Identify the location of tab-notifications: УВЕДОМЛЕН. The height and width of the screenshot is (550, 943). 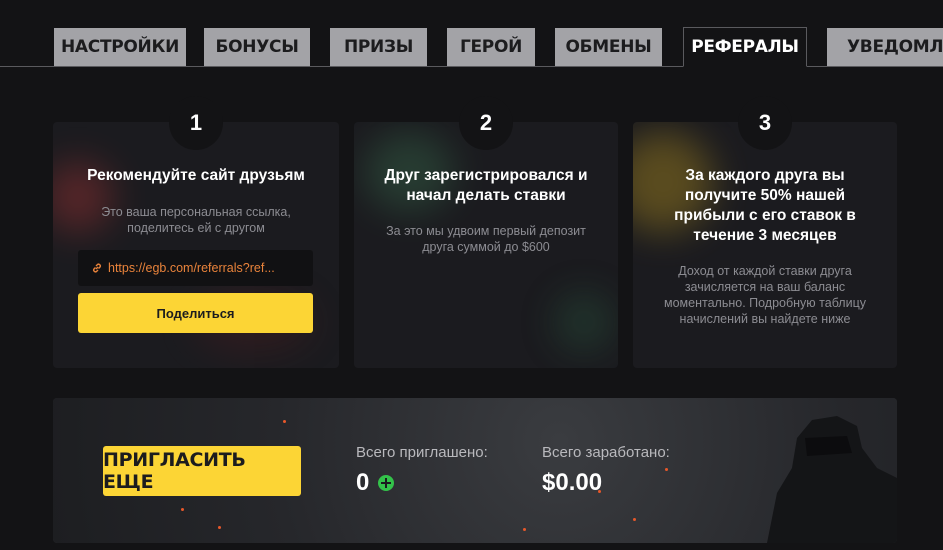
(885, 47).